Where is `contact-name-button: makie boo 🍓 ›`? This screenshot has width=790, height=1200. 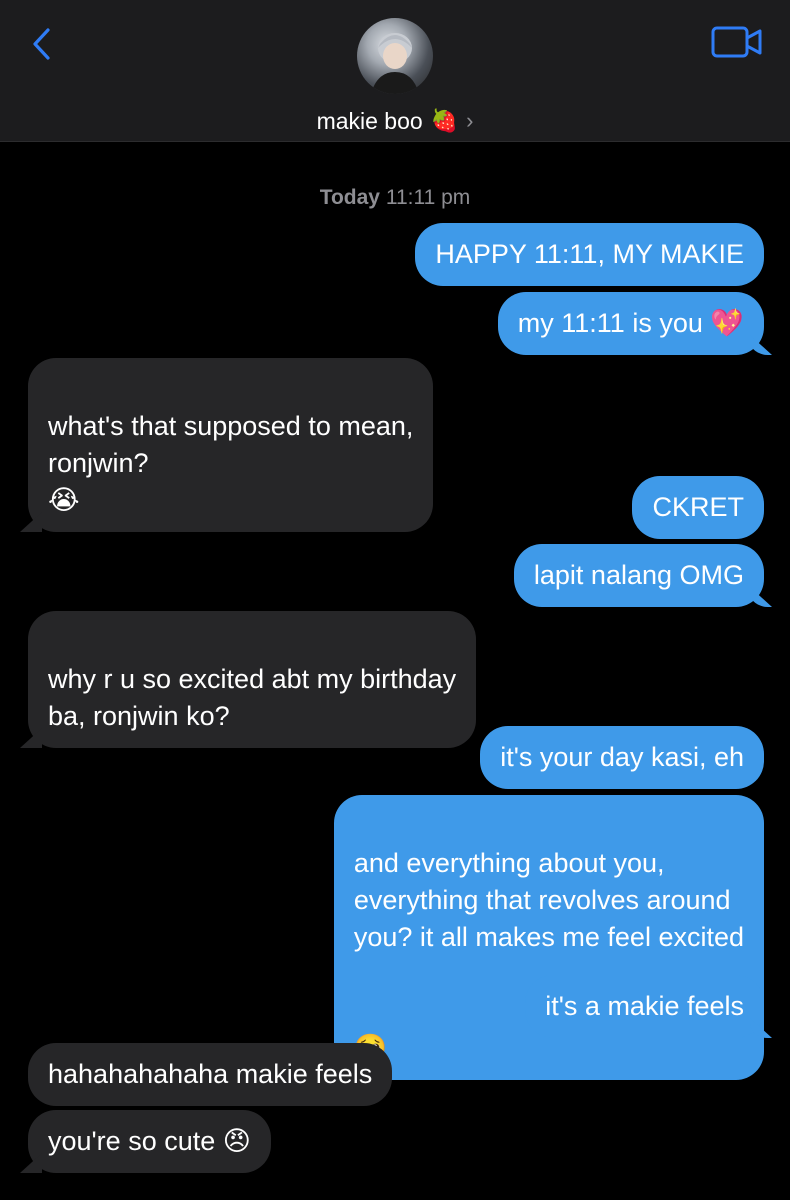 contact-name-button: makie boo 🍓 › is located at coordinates (395, 121).